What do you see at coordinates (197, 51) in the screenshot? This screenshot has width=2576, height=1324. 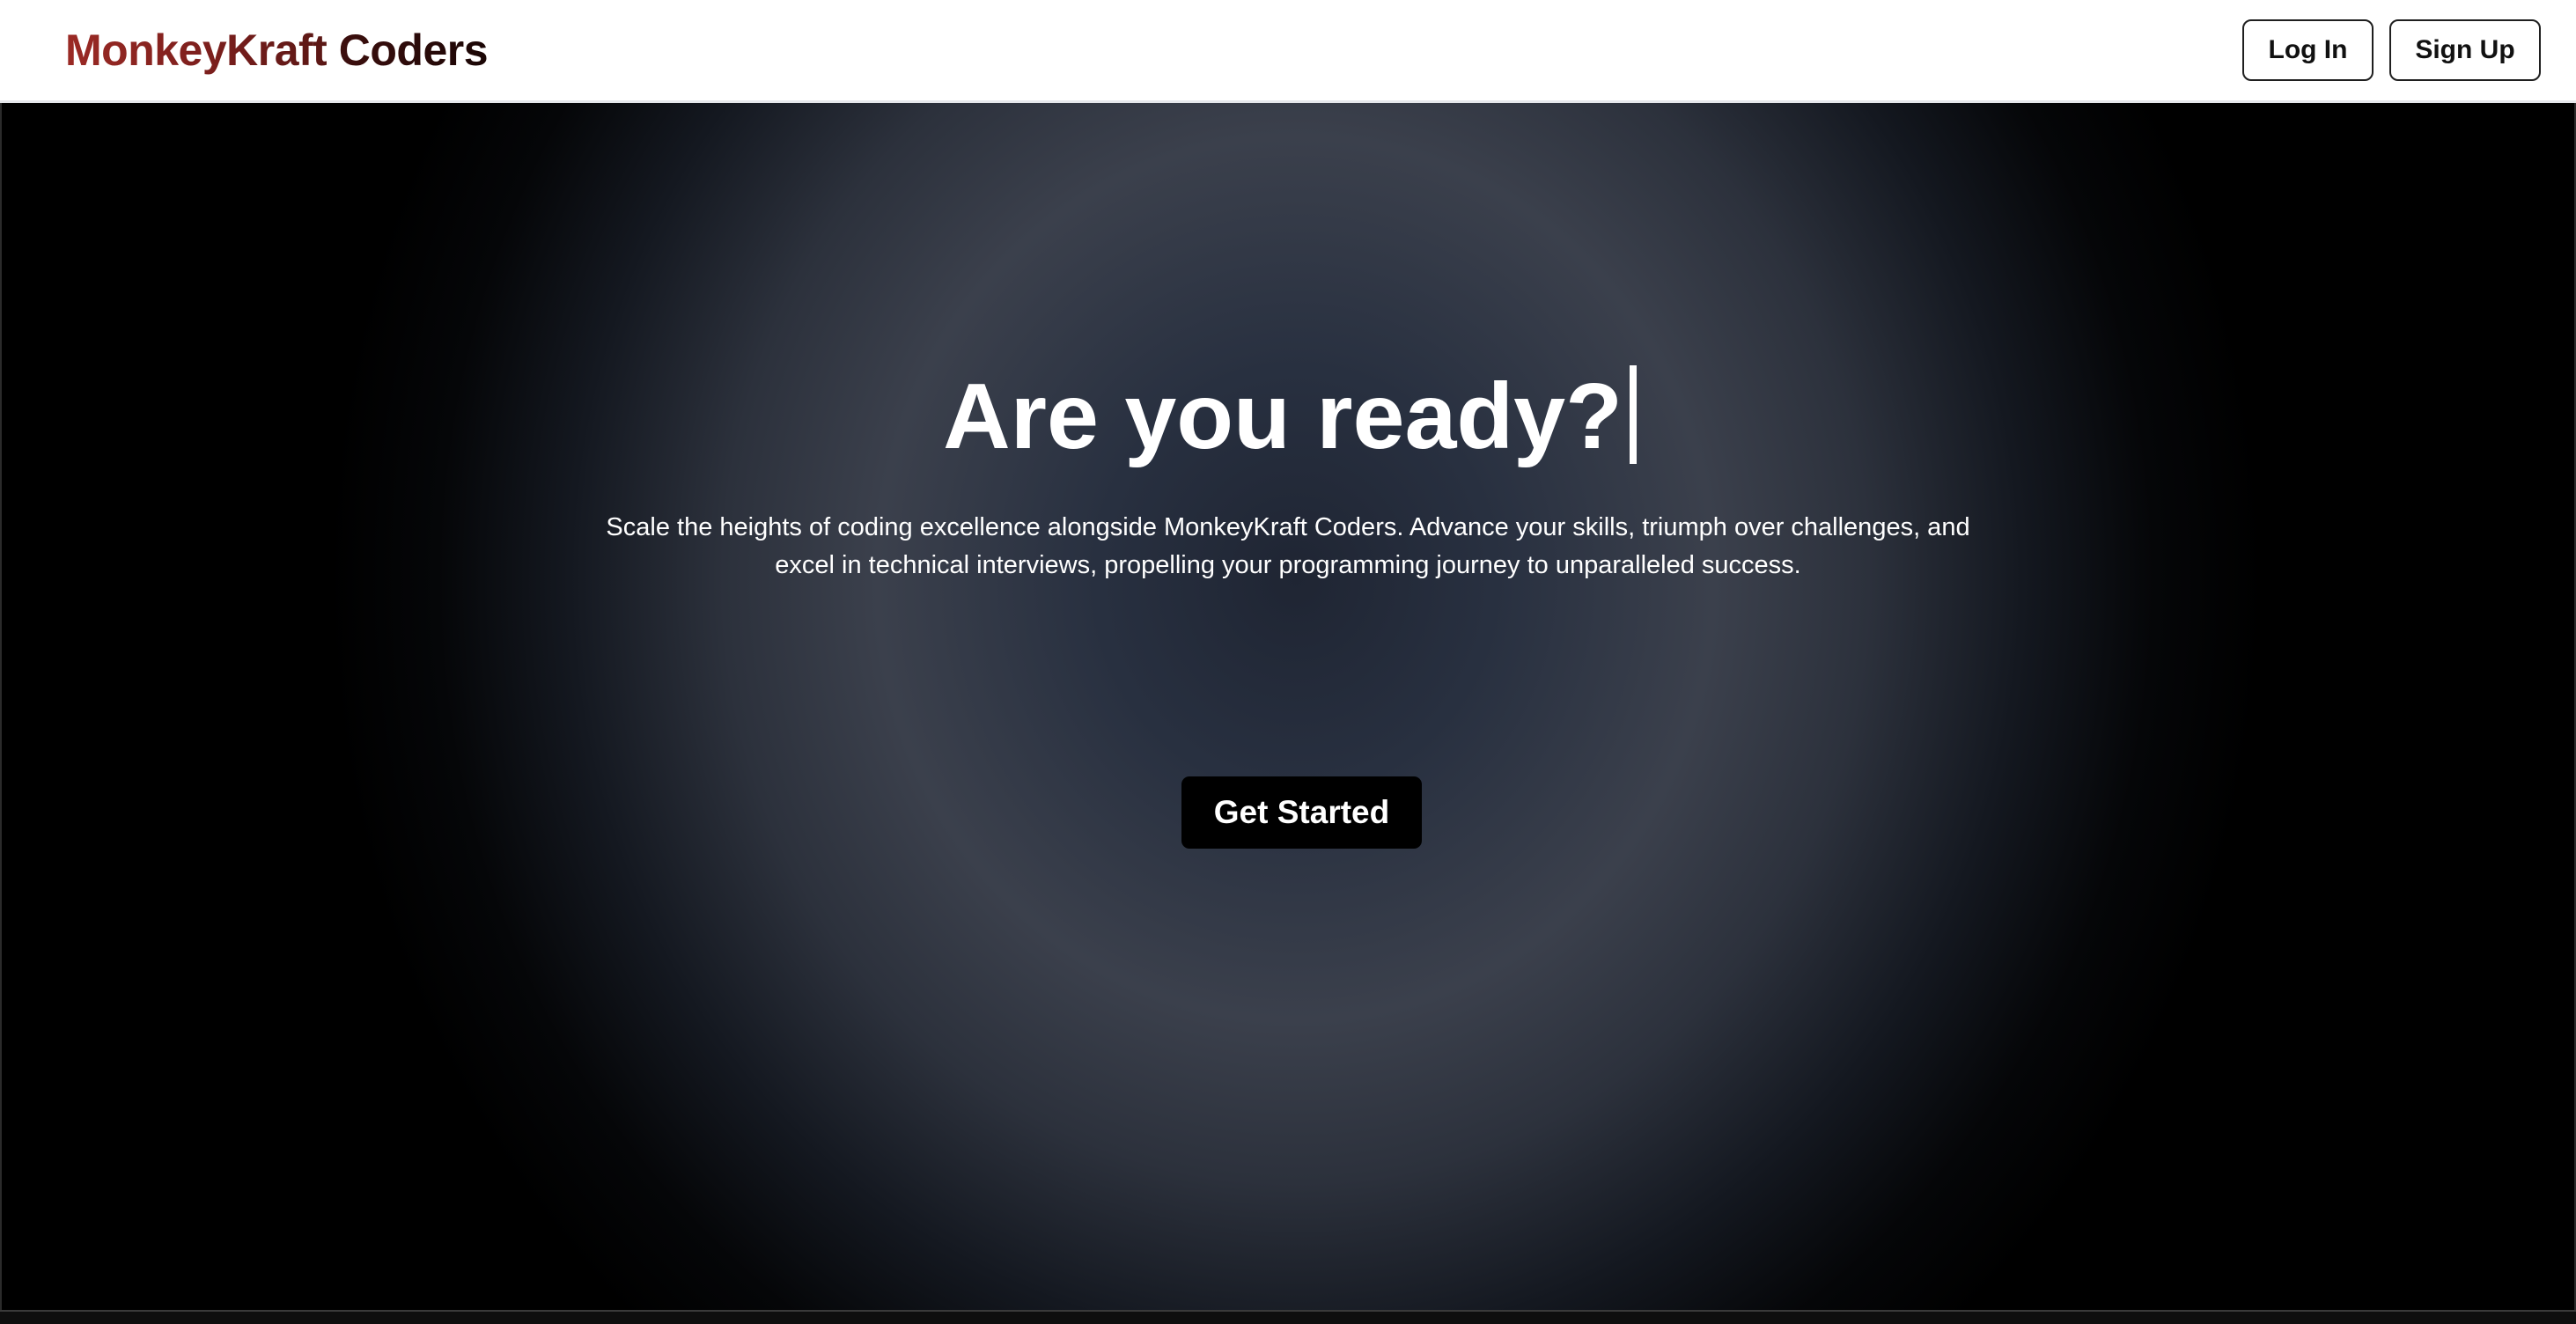 I see `brand-name-part1: MonkeyKraft` at bounding box center [197, 51].